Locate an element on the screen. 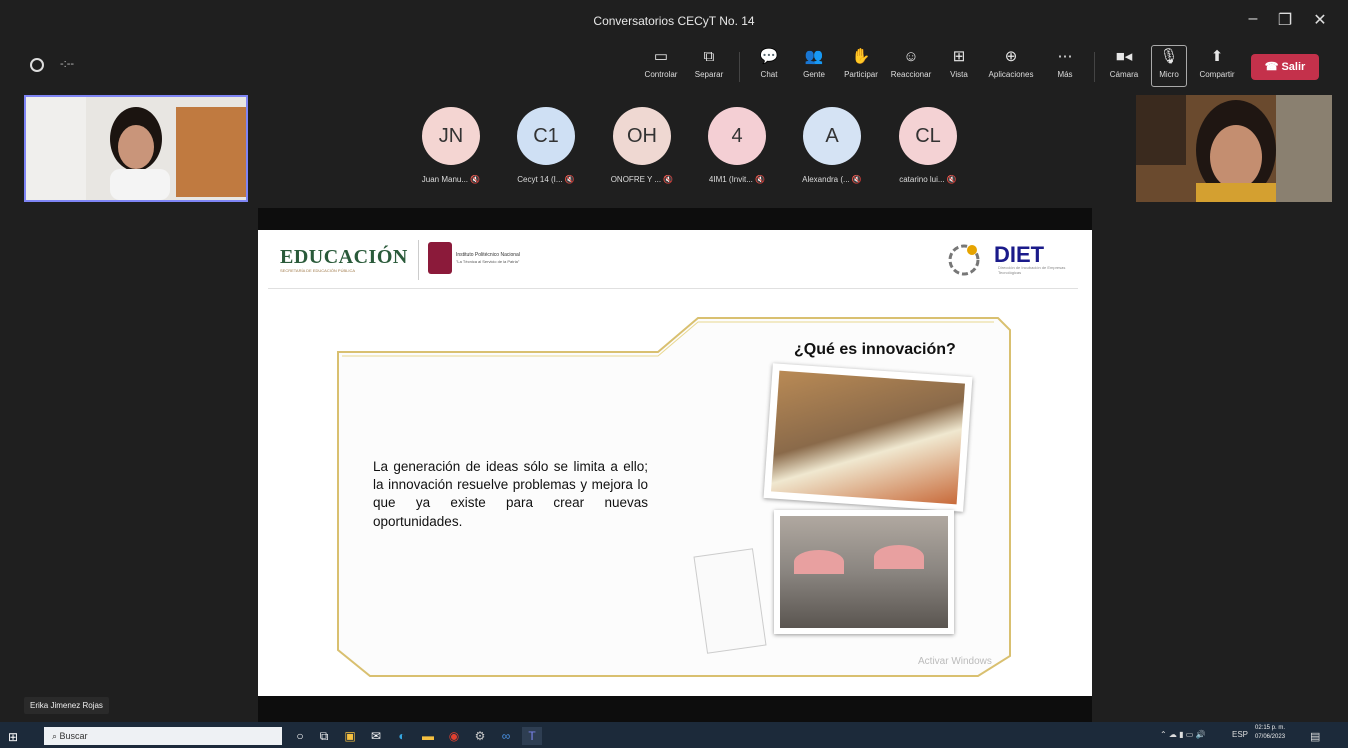 The height and width of the screenshot is (748, 1348). windows-start-icon: ⊞ is located at coordinates (13, 737).